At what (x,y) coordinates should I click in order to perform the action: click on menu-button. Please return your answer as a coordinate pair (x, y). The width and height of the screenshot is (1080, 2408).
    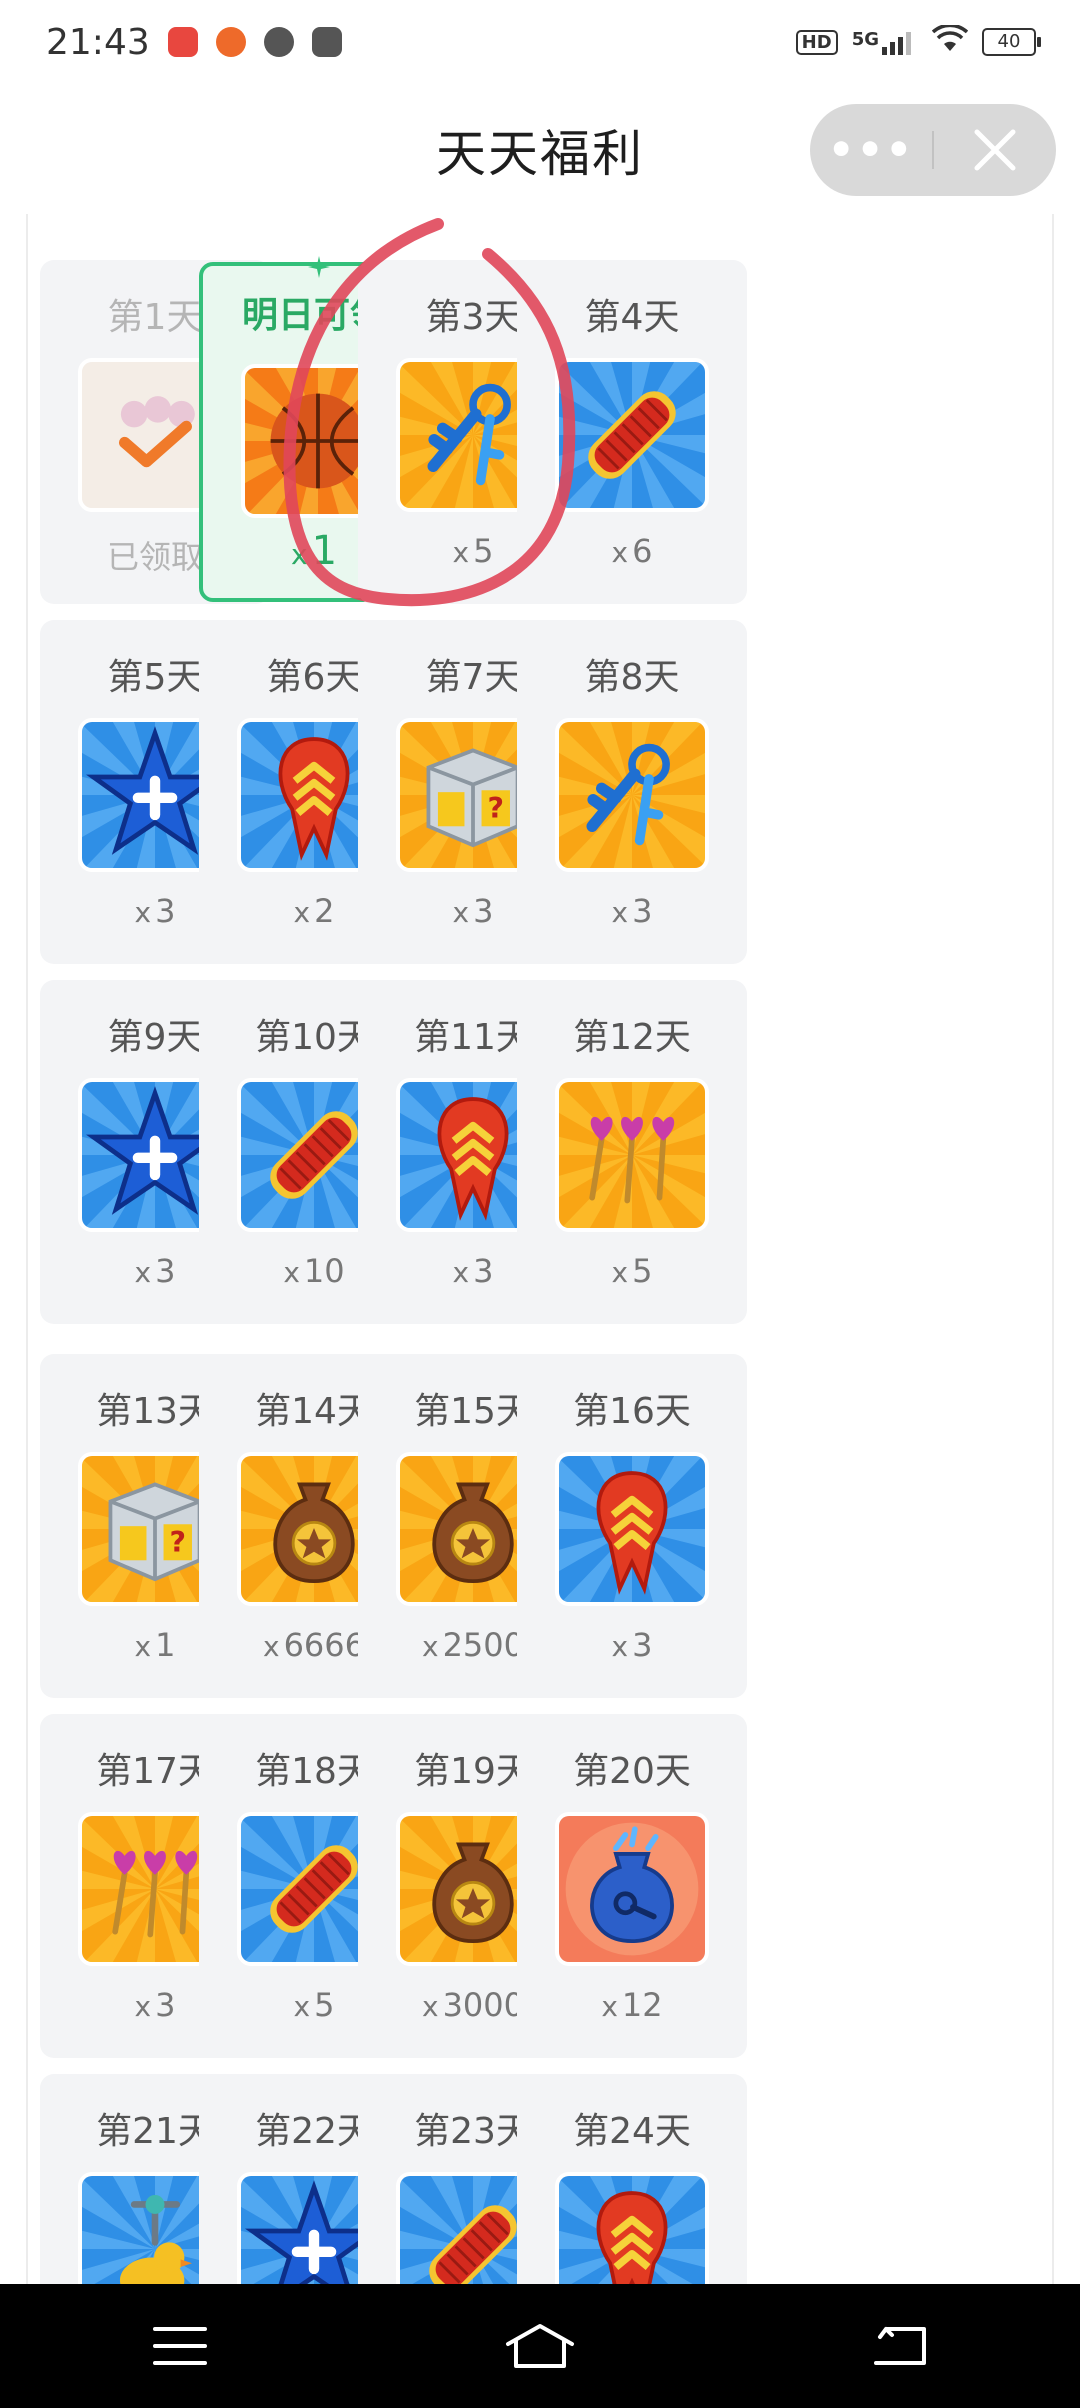
    Looking at the image, I should click on (180, 2346).